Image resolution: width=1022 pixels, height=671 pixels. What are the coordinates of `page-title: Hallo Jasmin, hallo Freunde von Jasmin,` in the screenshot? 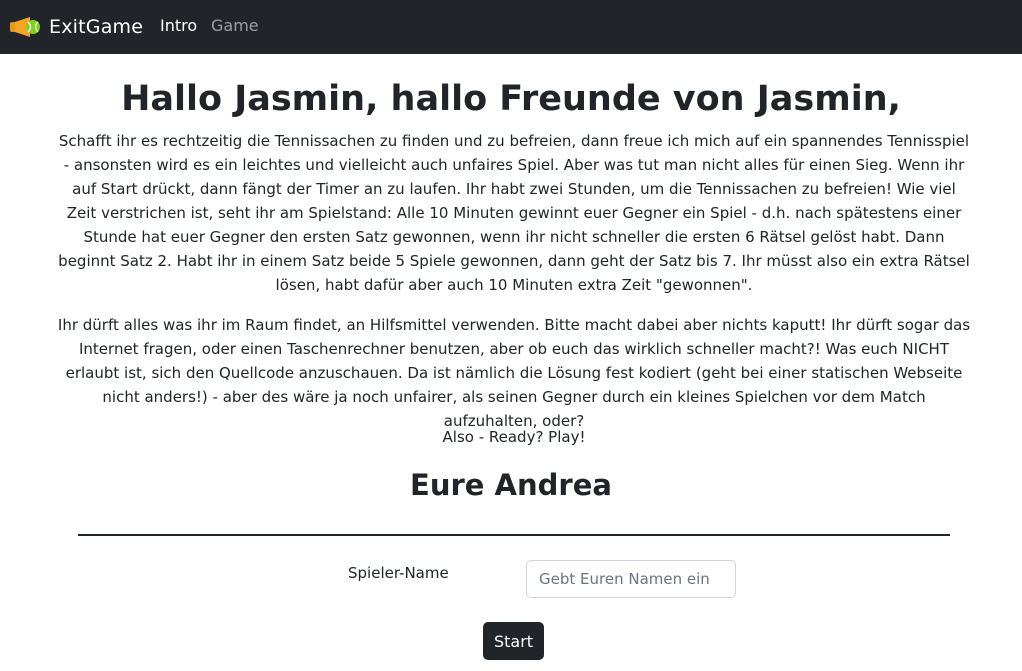 It's located at (511, 99).